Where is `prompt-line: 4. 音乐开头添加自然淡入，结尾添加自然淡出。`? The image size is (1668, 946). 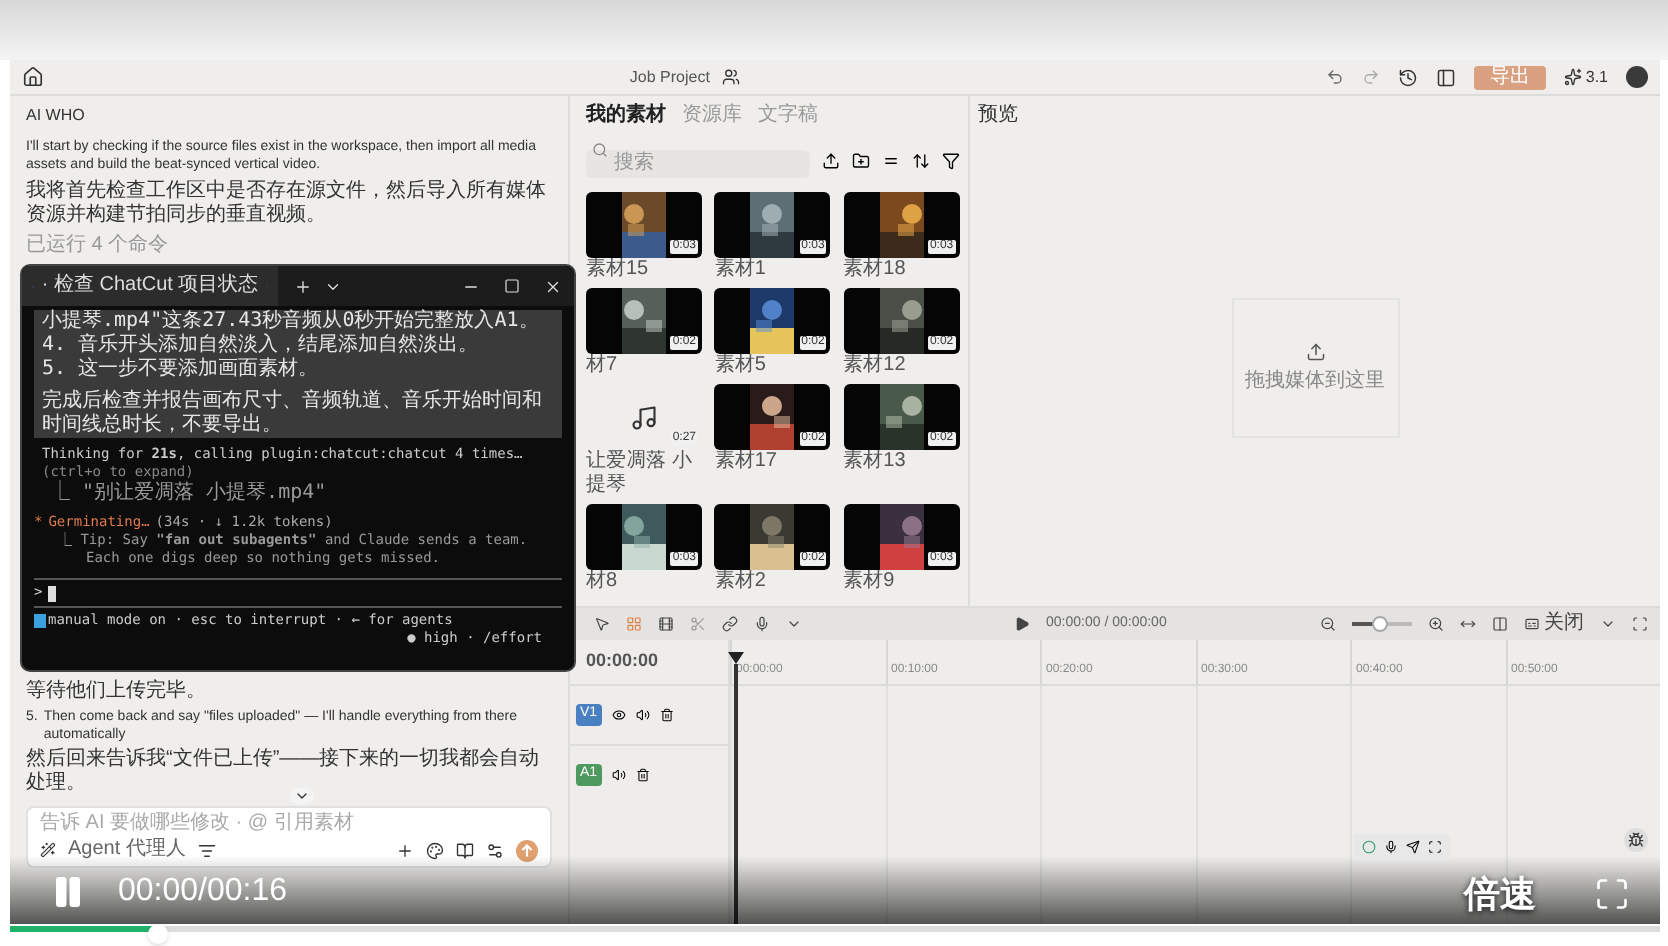 prompt-line: 4. 音乐开头添加自然淡入，结尾添加自然淡出。 is located at coordinates (261, 345).